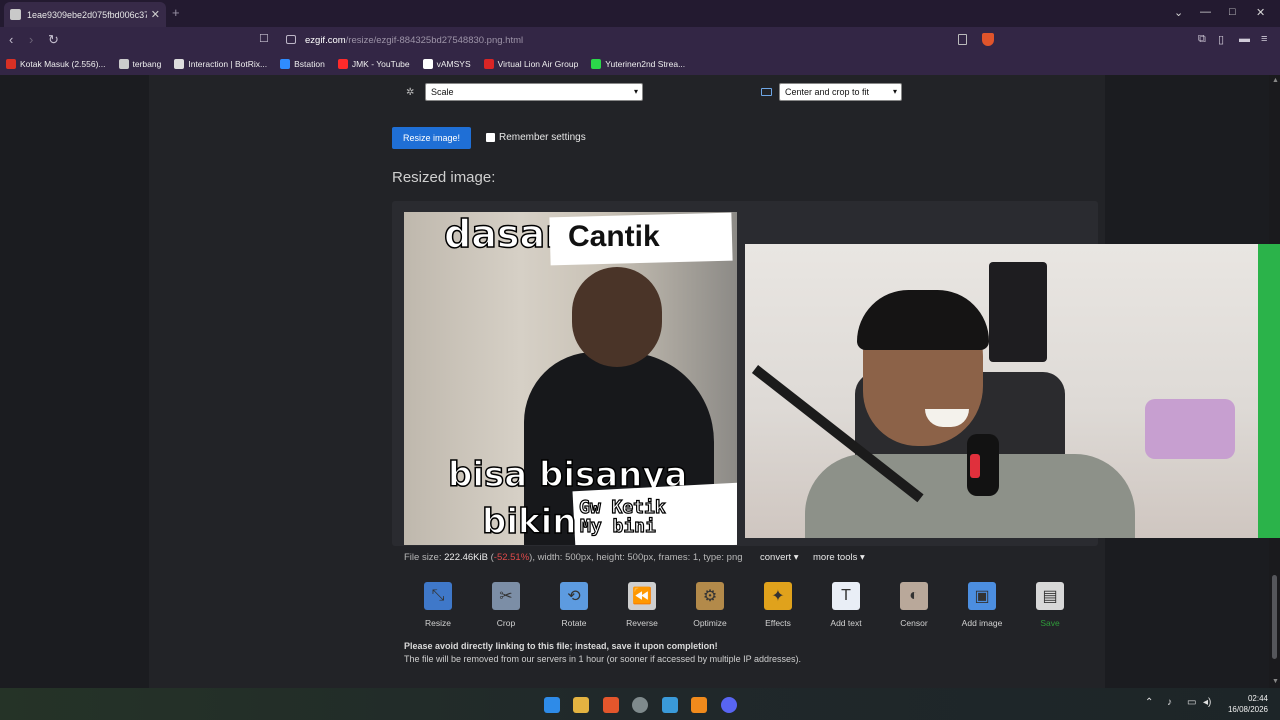 This screenshot has height=720, width=1280. What do you see at coordinates (446, 64) in the screenshot?
I see `bookmark-item: vAMSYS` at bounding box center [446, 64].